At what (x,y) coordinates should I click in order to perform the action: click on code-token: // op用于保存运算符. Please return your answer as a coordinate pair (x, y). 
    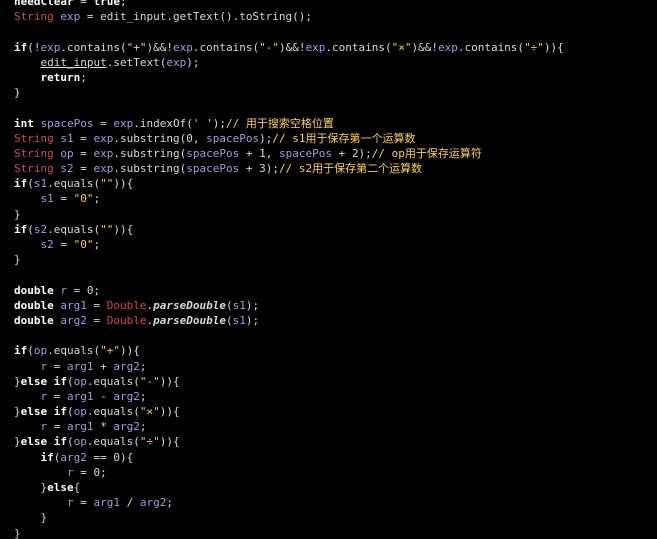
    Looking at the image, I should click on (426, 153).